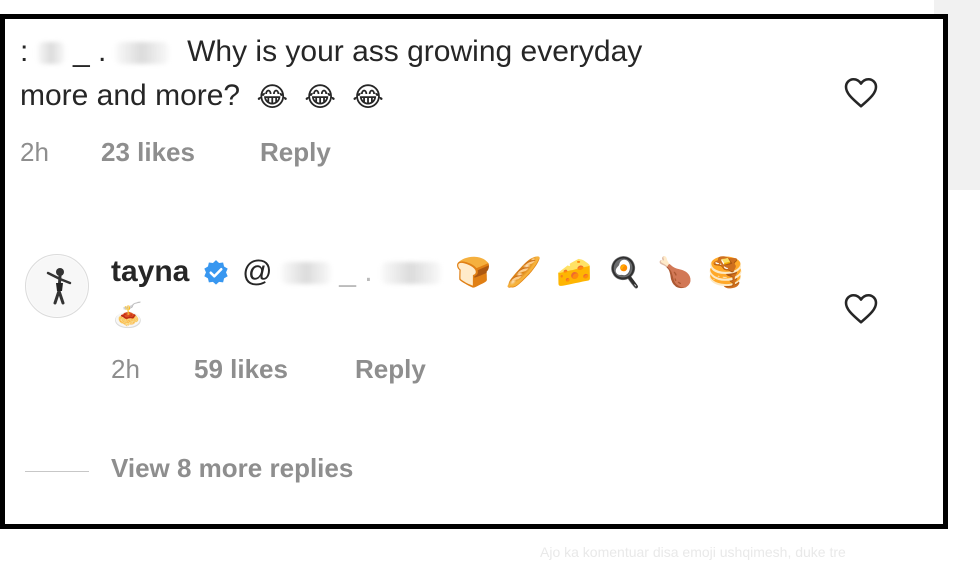 The height and width of the screenshot is (571, 980). I want to click on fried-egg-emoji: 🍳, so click(624, 273).